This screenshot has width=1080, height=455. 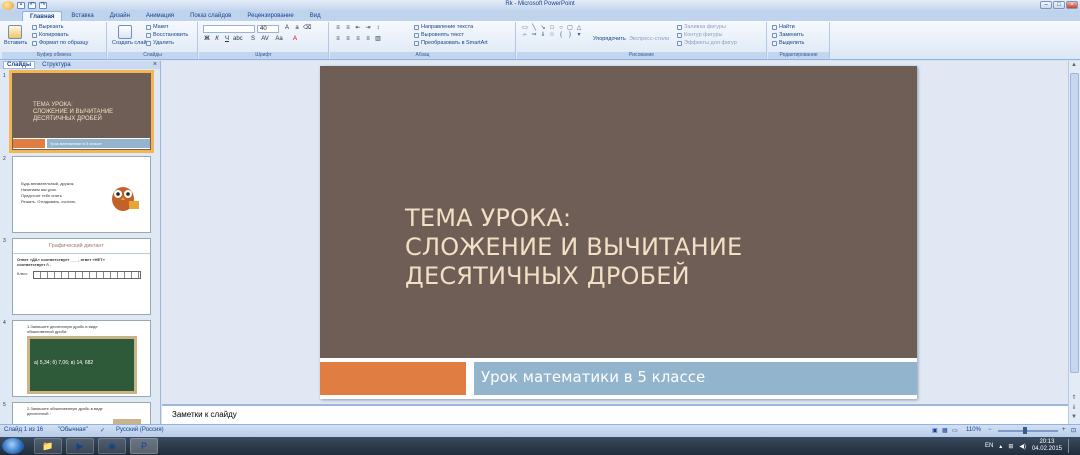 What do you see at coordinates (1064, 430) in the screenshot?
I see `zoom-in-icon: +` at bounding box center [1064, 430].